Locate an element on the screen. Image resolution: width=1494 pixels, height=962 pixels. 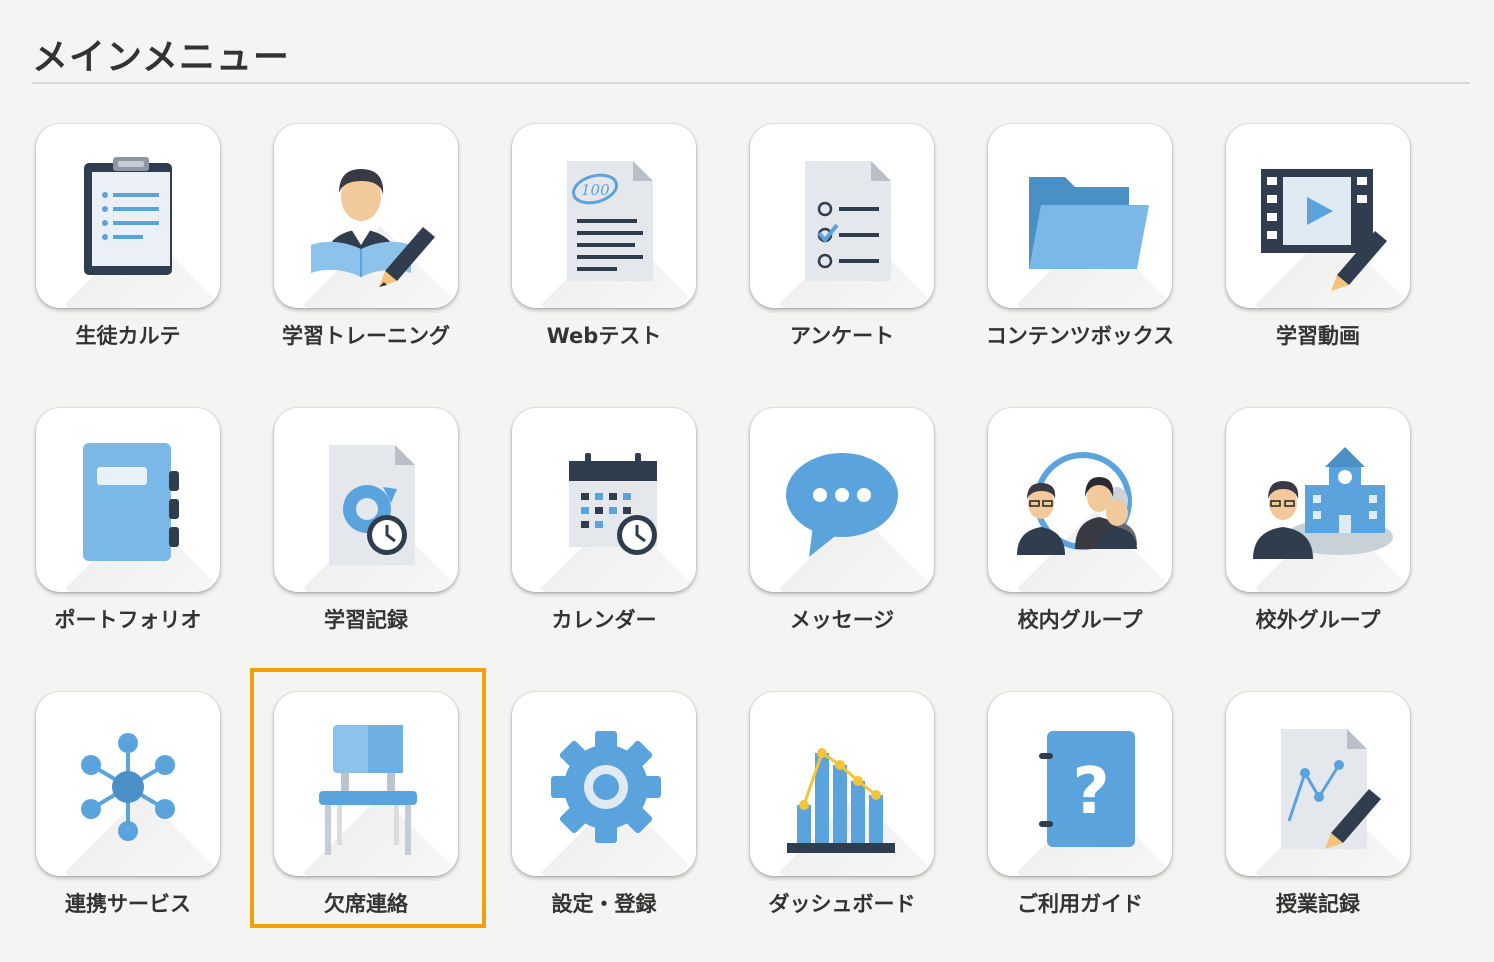
menu-item-icon-box: 100 is located at coordinates (604, 216).